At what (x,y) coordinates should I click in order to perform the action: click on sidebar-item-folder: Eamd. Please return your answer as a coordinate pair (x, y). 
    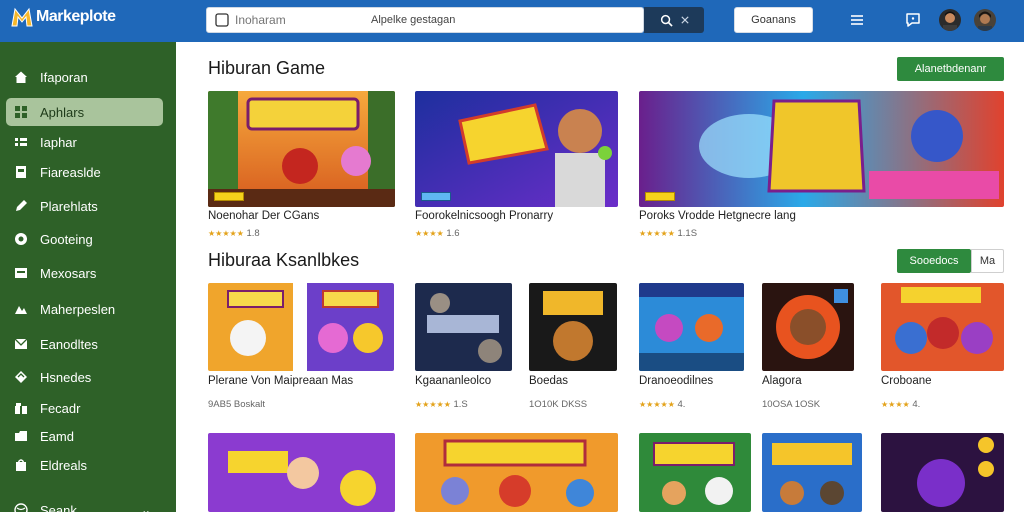
    Looking at the image, I should click on (84, 436).